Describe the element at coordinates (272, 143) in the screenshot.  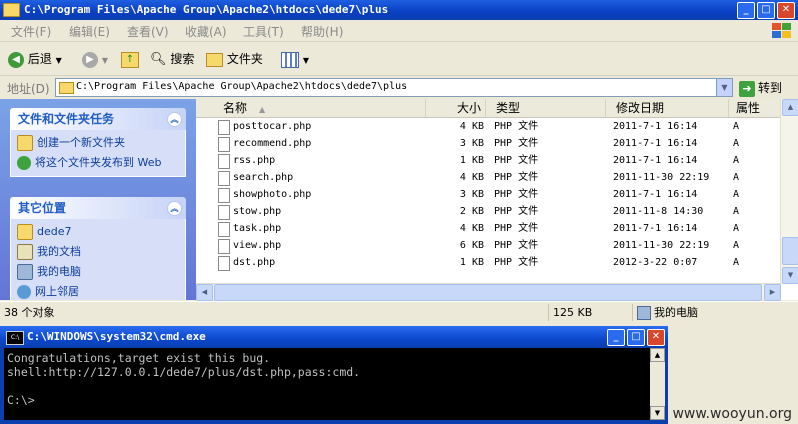
I see `file-name: recommend.php` at that location.